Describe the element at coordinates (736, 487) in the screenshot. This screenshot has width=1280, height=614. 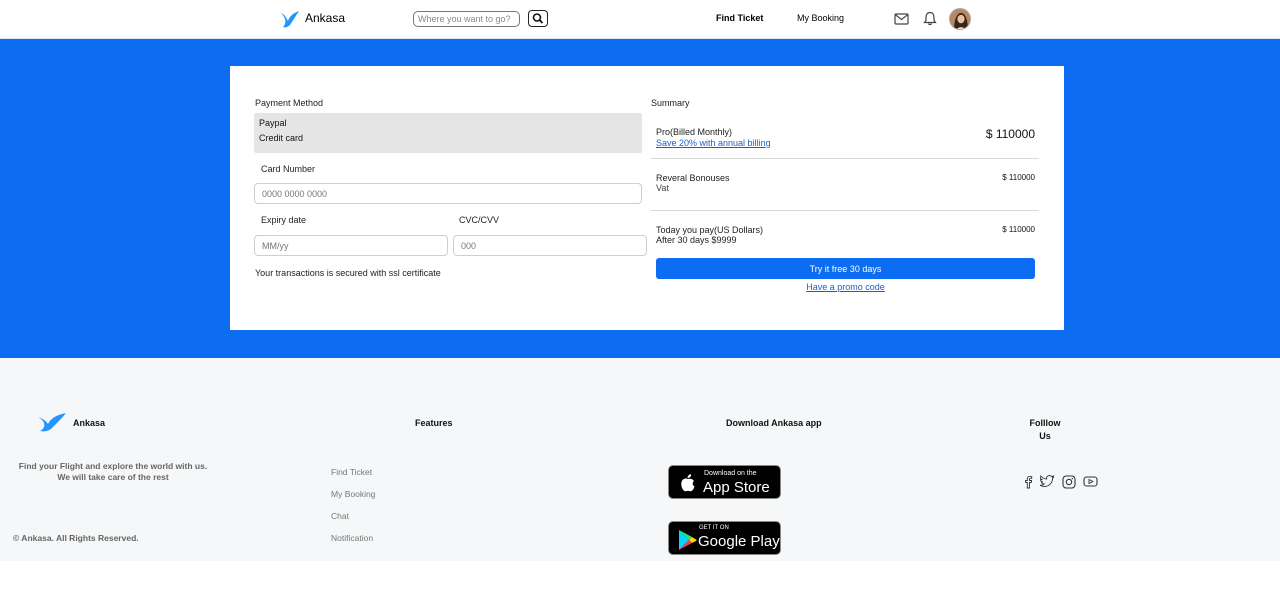
I see `app-store-title: App Store` at that location.